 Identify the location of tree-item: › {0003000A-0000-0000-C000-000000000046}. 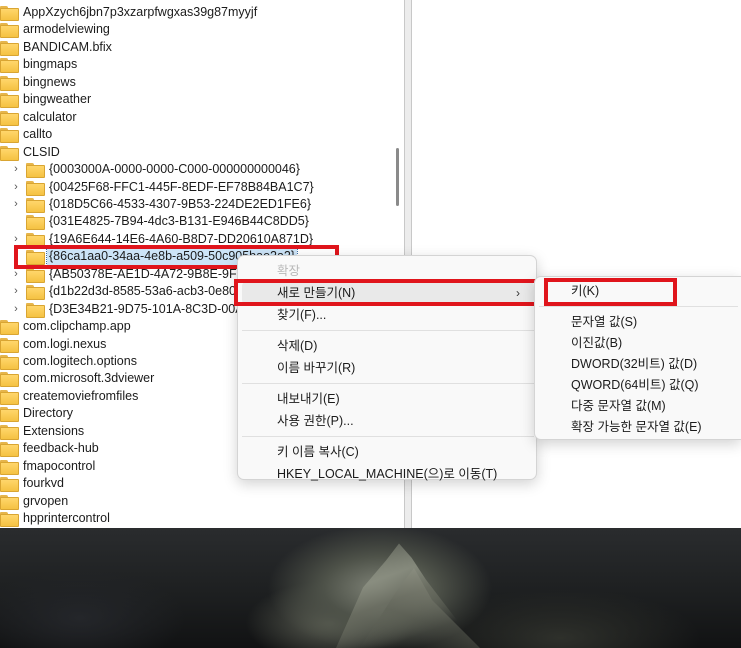
(155, 170).